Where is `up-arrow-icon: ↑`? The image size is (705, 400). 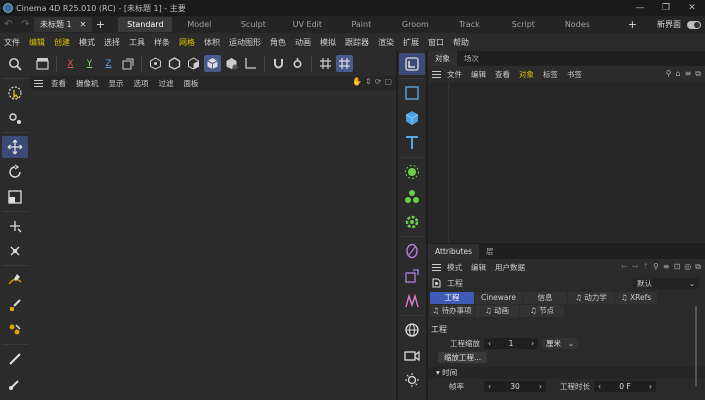
up-arrow-icon: ↑ is located at coordinates (645, 267).